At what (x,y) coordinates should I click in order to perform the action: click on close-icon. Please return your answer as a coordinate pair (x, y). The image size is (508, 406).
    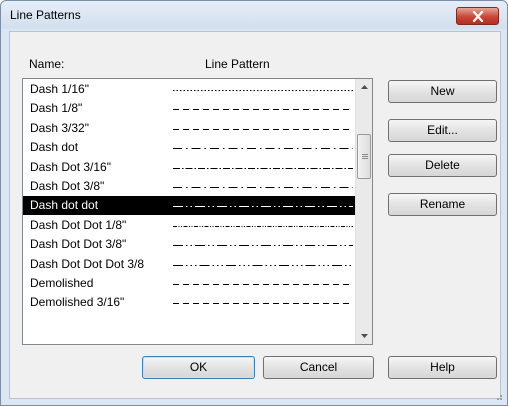
    Looking at the image, I should click on (478, 16).